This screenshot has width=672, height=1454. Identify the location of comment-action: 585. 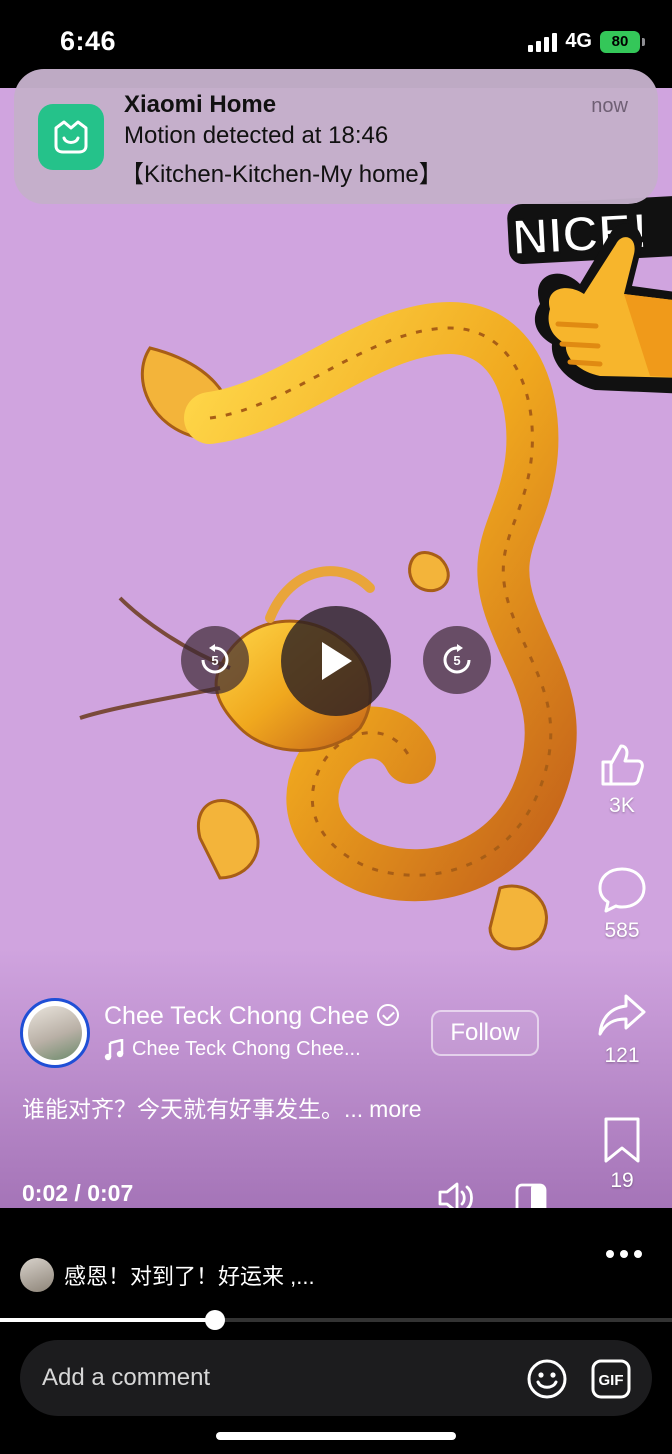
(622, 904).